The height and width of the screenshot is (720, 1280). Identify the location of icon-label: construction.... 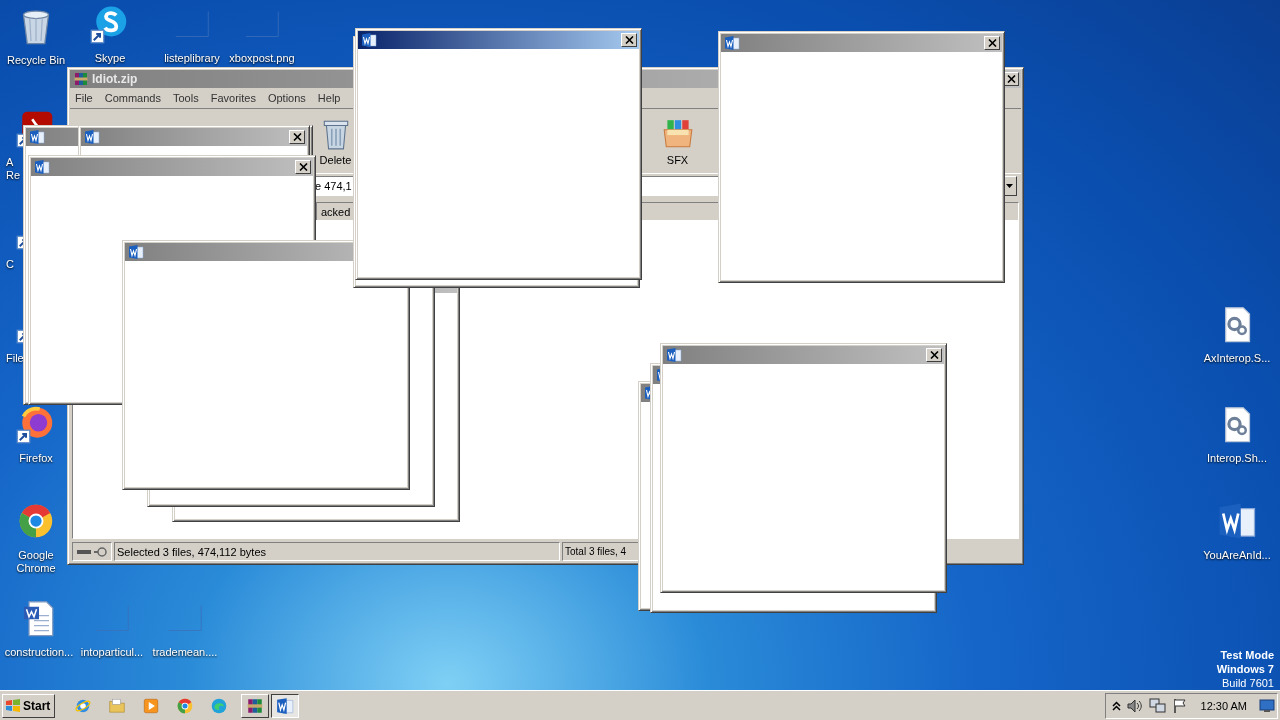
(39, 652).